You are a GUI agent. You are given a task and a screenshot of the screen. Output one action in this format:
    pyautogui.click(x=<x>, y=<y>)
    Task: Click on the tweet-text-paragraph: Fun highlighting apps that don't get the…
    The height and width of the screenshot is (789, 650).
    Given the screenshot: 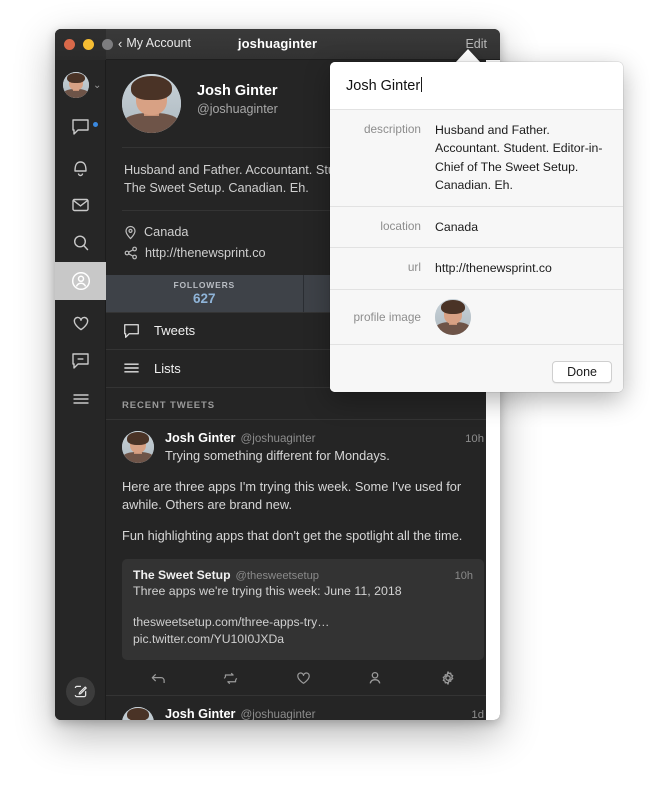 What is the action you would take?
    pyautogui.click(x=292, y=536)
    